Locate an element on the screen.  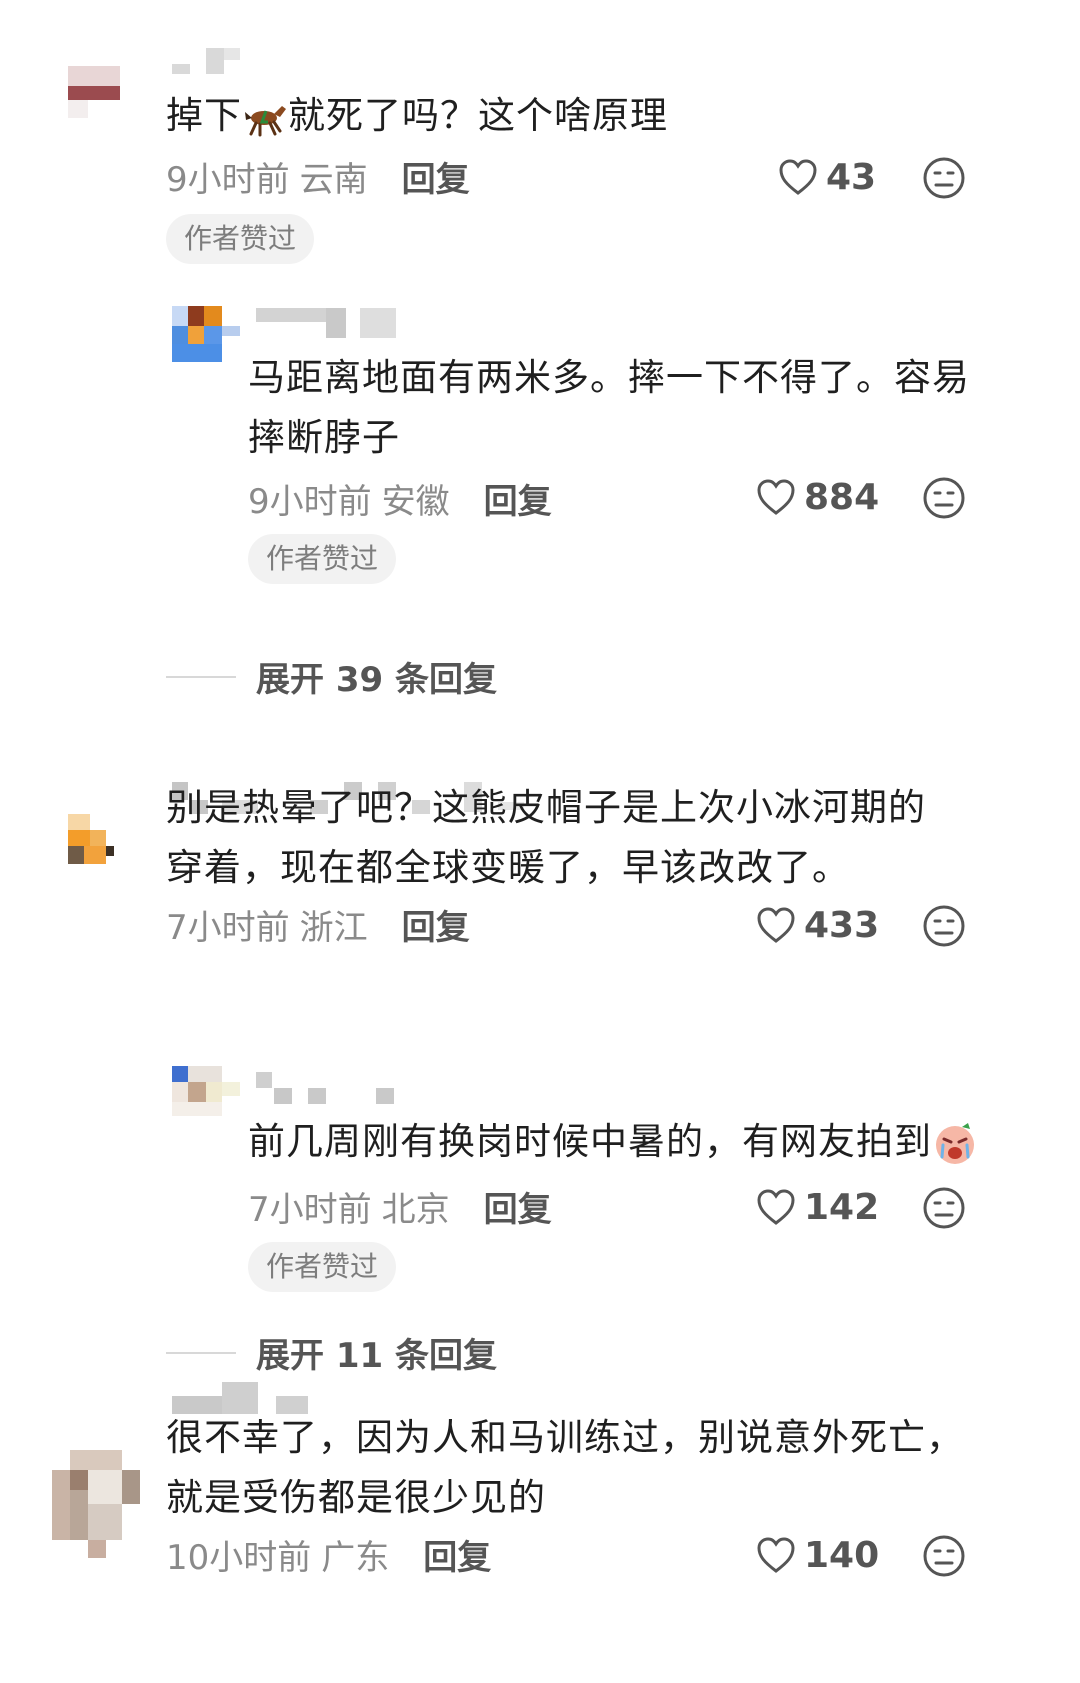
like-button: 884 is located at coordinates (817, 497).